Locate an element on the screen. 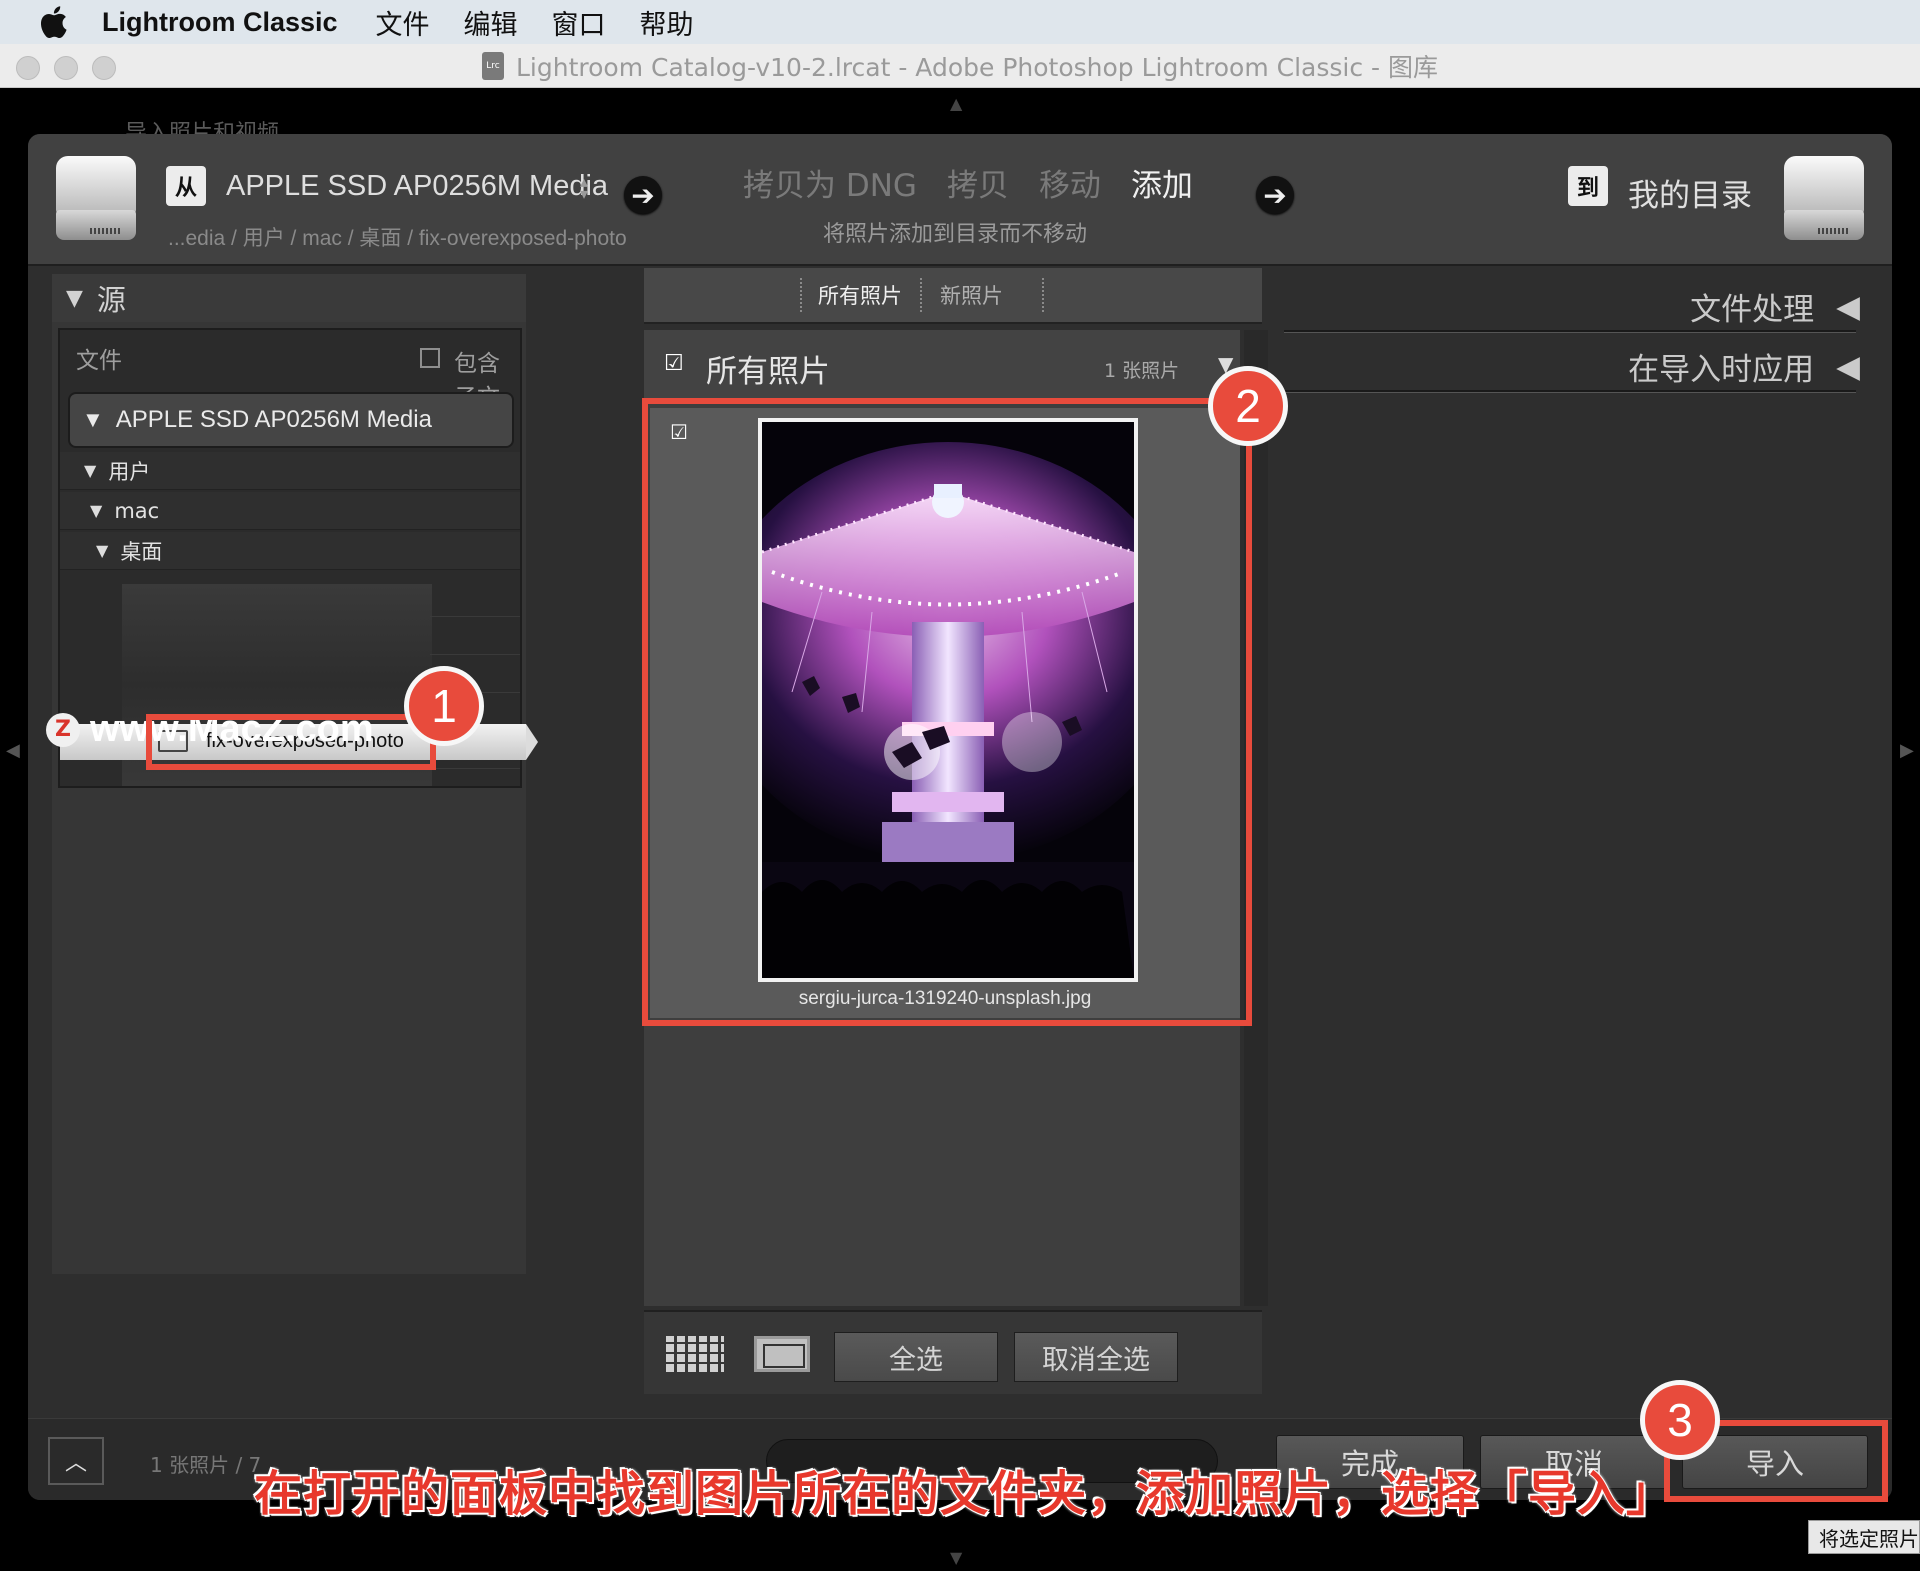 The width and height of the screenshot is (1920, 1571). mode-description: 将照片添加到目录而不移动 is located at coordinates (955, 234).